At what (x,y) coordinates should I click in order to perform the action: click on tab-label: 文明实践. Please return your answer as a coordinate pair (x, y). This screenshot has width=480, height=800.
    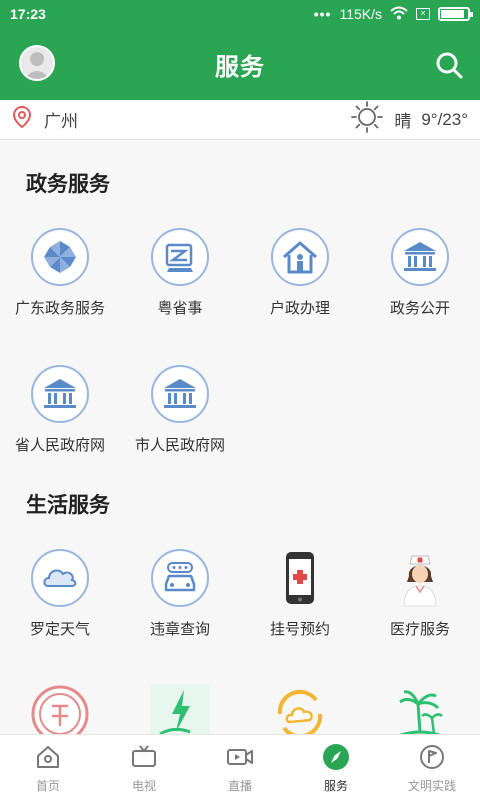
    Looking at the image, I should click on (431, 786).